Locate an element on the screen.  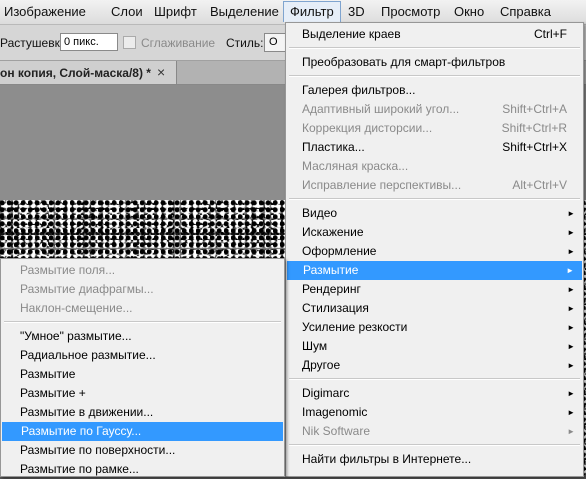
menu-item-shortcut: Shift+Ctrl+R is located at coordinates (534, 128).